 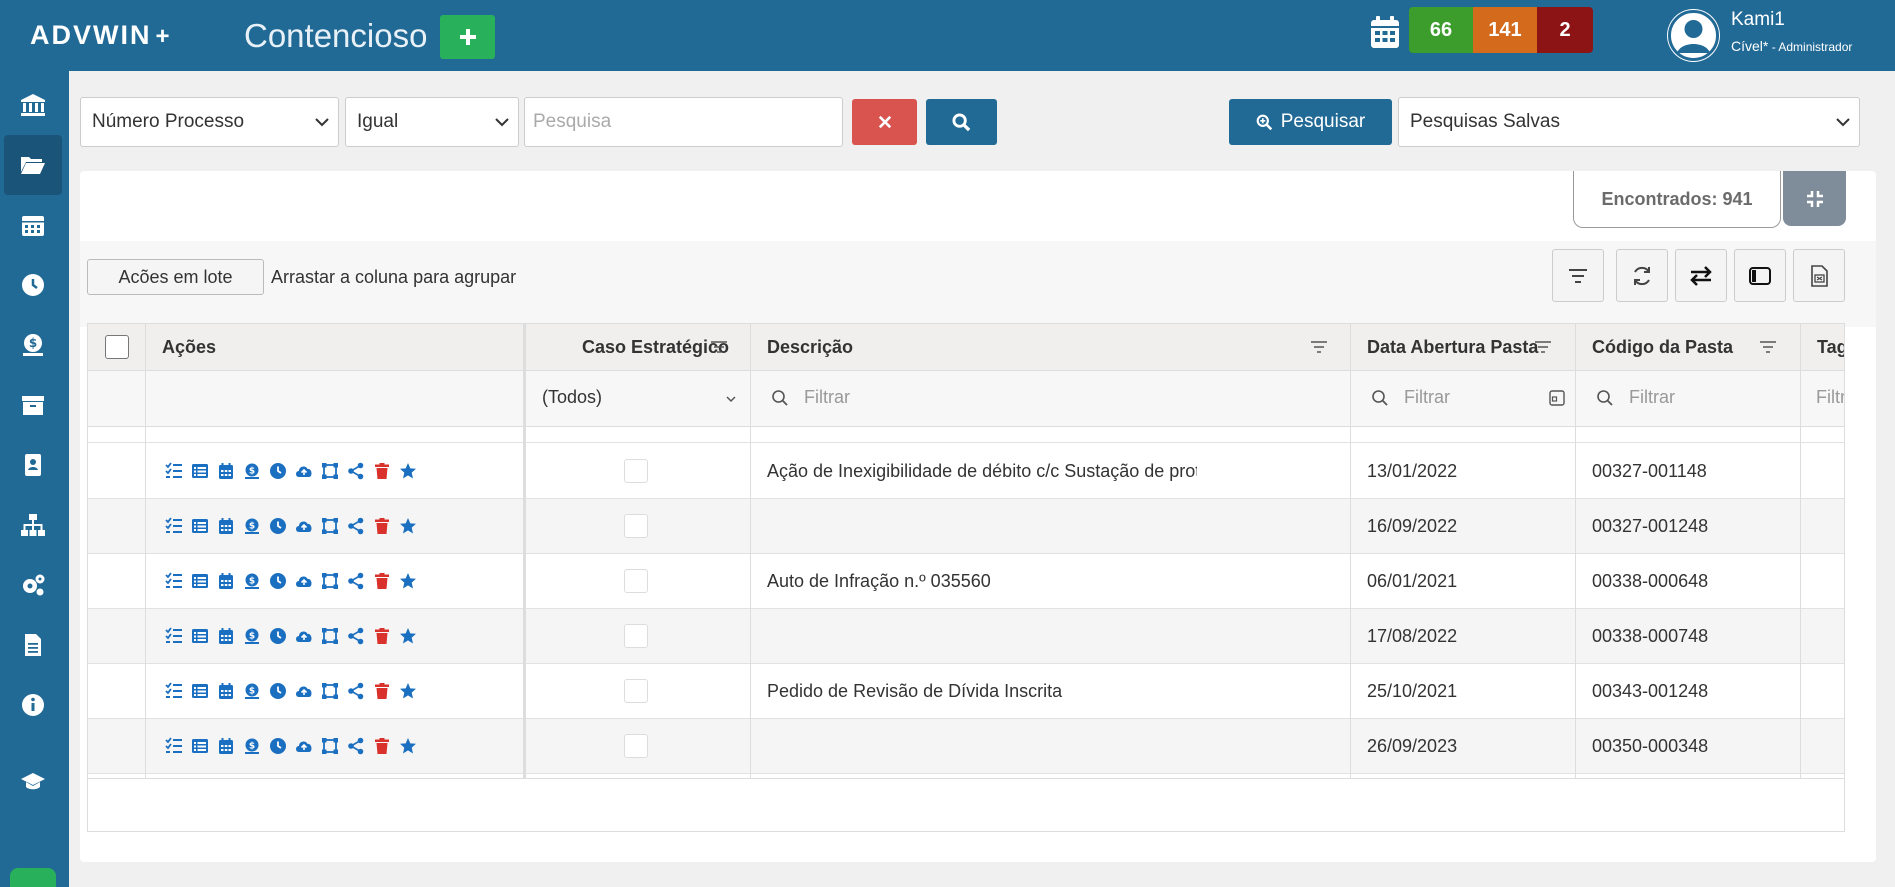 I want to click on table-row: $17/08/2022 00338-000748, so click(x=966, y=636).